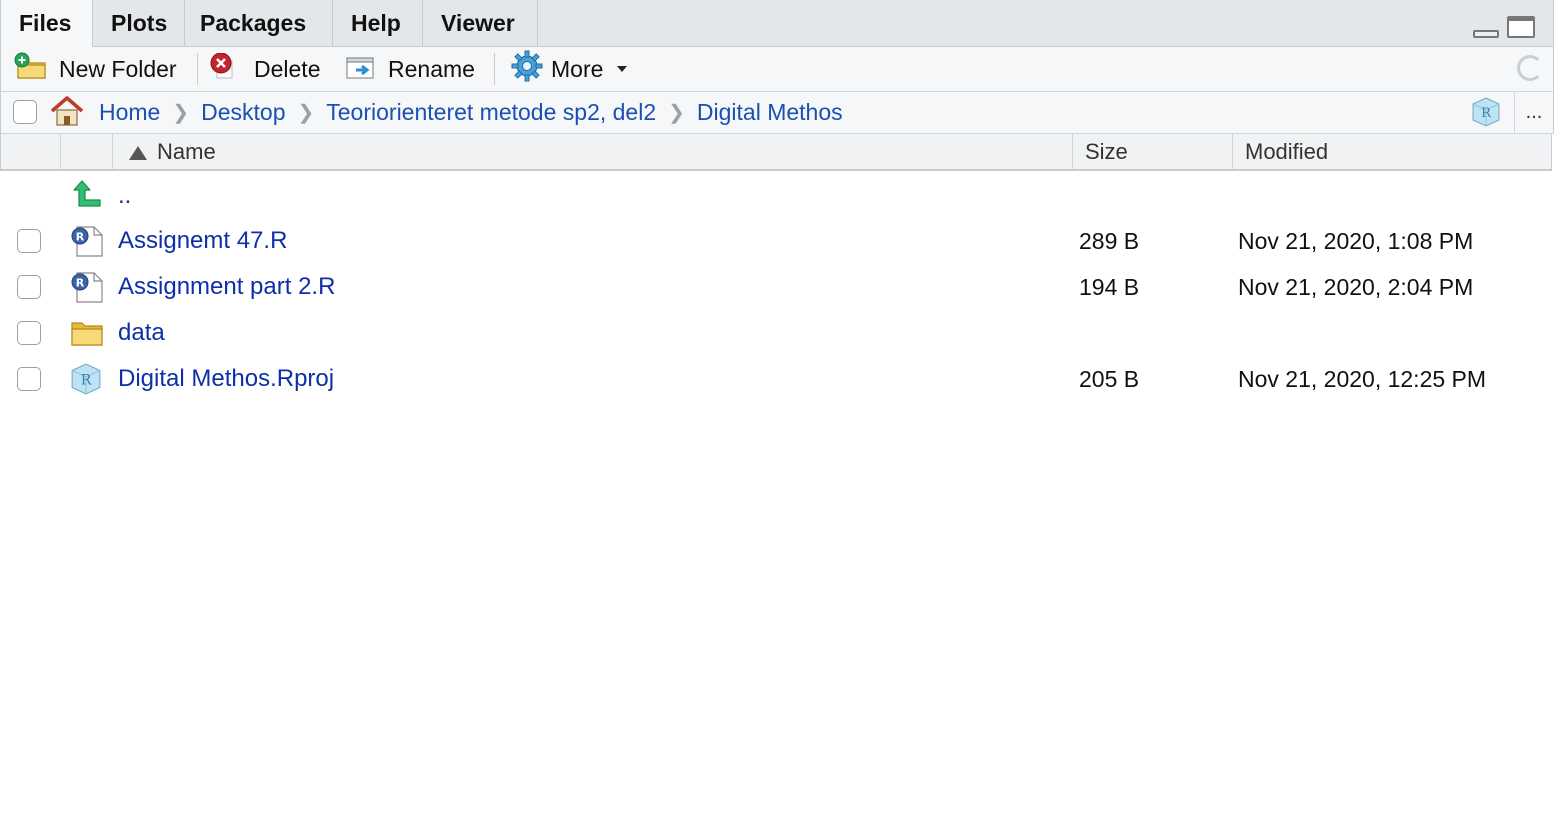 This screenshot has height=840, width=1556. I want to click on header-icon-column, so click(86, 151).